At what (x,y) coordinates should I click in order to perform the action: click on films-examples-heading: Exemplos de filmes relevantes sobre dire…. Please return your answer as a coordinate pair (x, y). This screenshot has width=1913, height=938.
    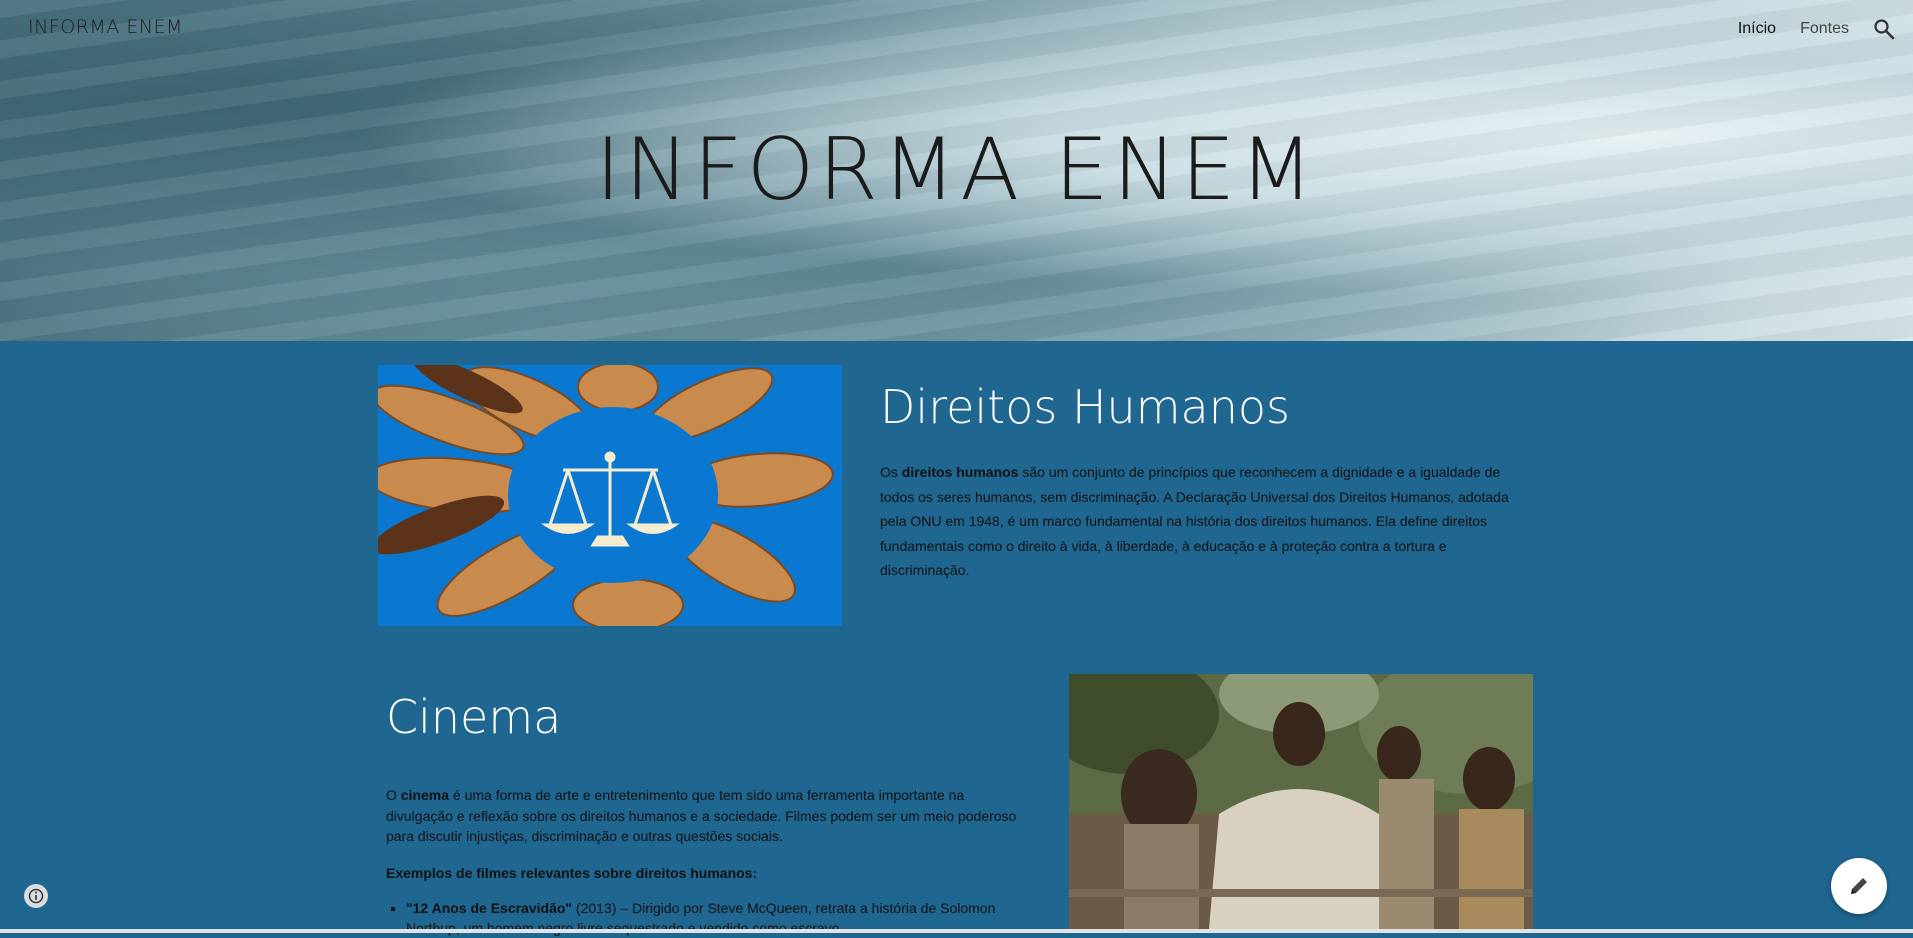
    Looking at the image, I should click on (706, 873).